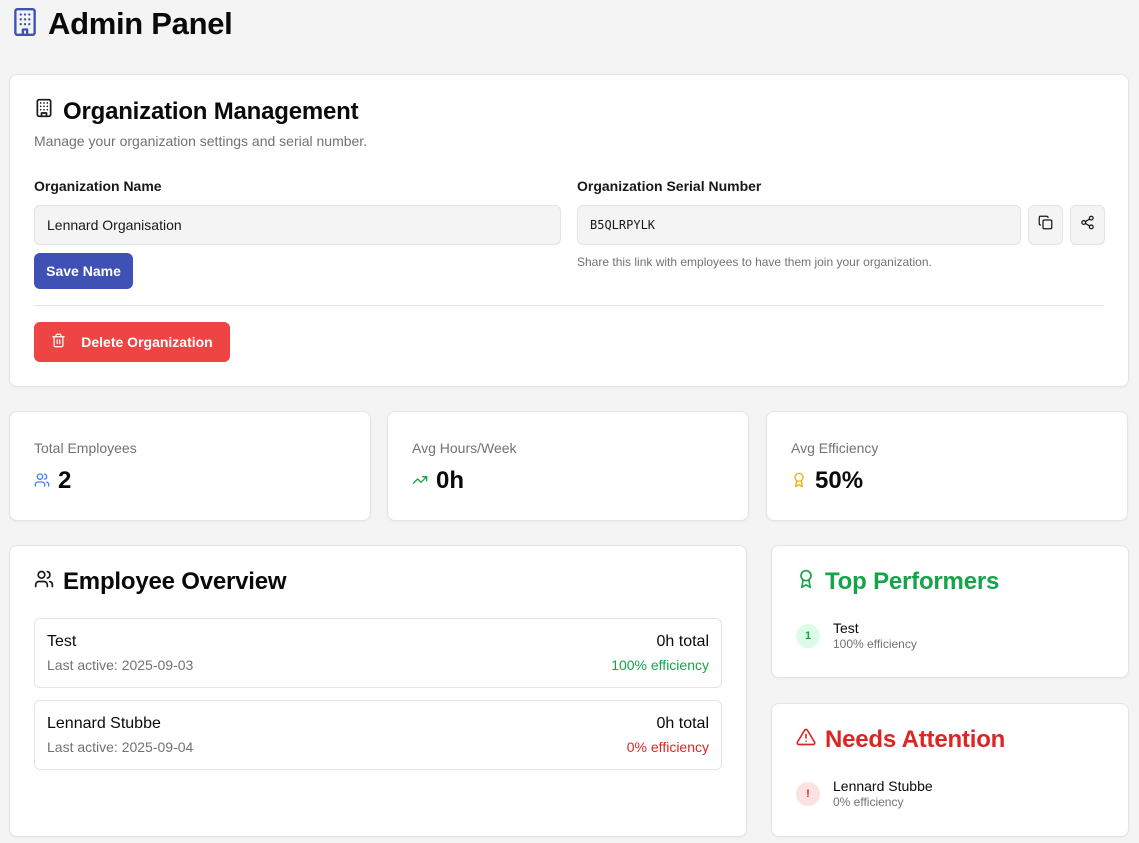 This screenshot has width=1139, height=843. I want to click on top-performer-item: 1 Test 100% efficiency, so click(856, 636).